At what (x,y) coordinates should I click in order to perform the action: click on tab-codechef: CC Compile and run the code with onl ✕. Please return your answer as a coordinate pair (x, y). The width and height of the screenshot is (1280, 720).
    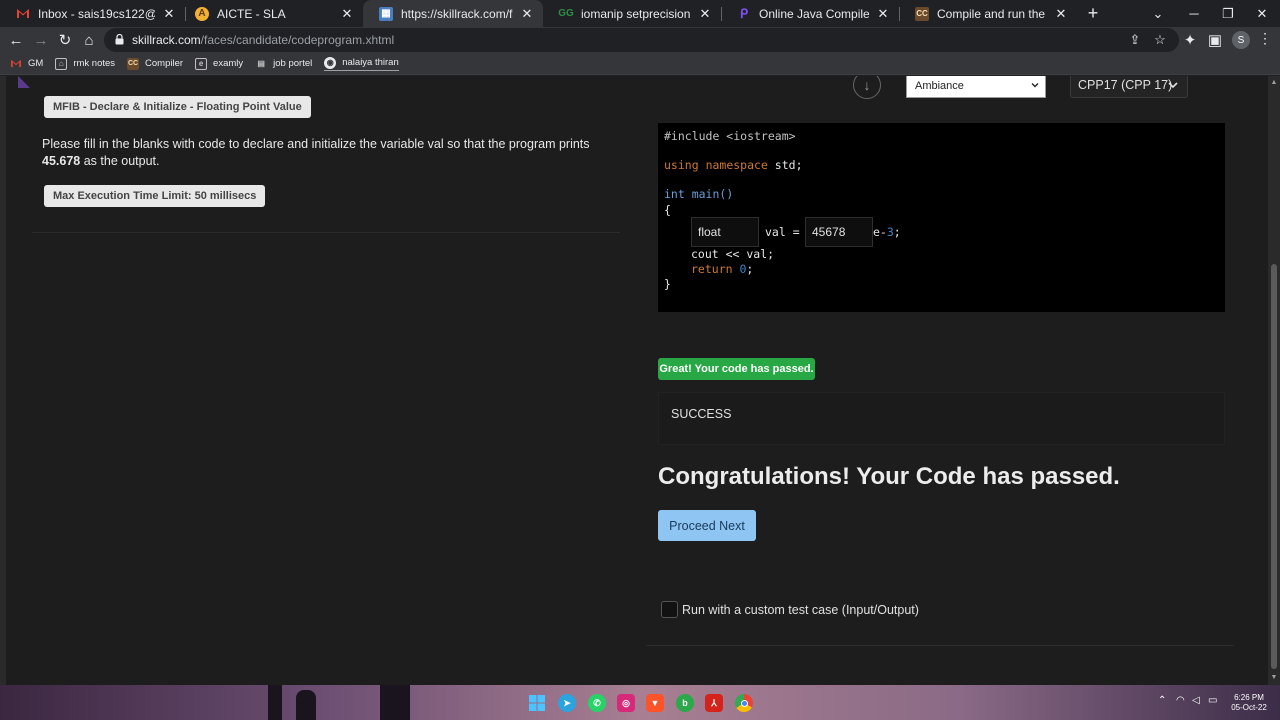
    Looking at the image, I should click on (988, 13).